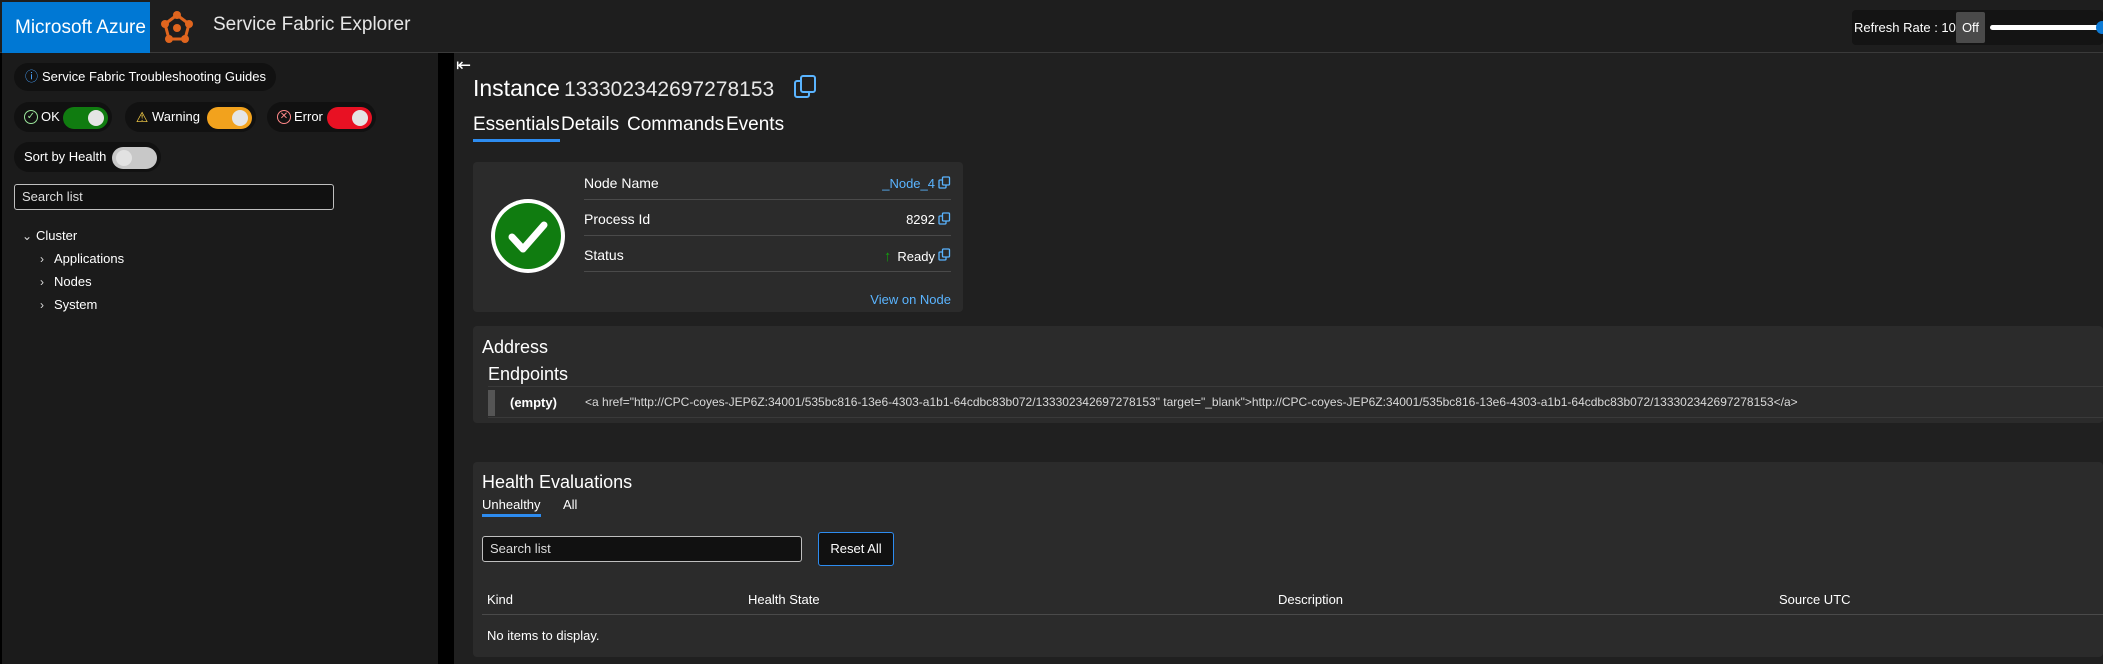 The width and height of the screenshot is (2103, 664). Describe the element at coordinates (920, 219) in the screenshot. I see `process-id-value: 8292` at that location.